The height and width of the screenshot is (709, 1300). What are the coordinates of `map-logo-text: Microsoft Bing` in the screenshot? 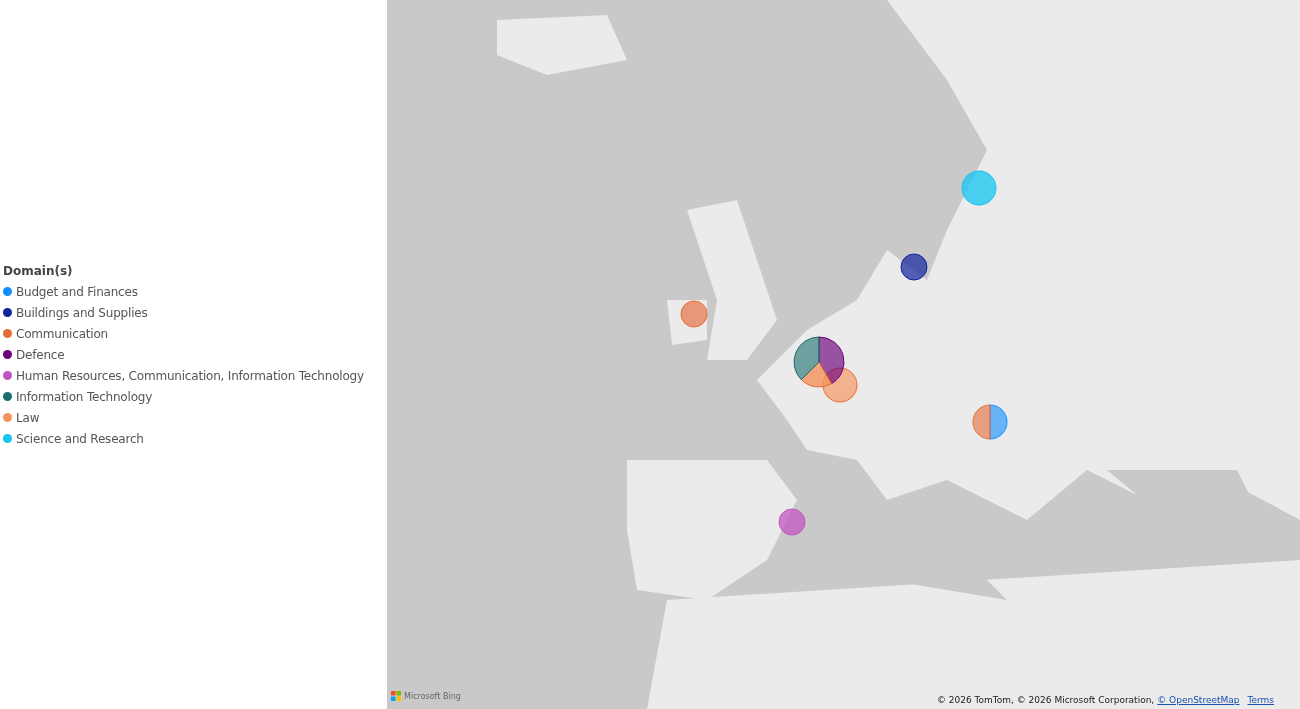 It's located at (432, 696).